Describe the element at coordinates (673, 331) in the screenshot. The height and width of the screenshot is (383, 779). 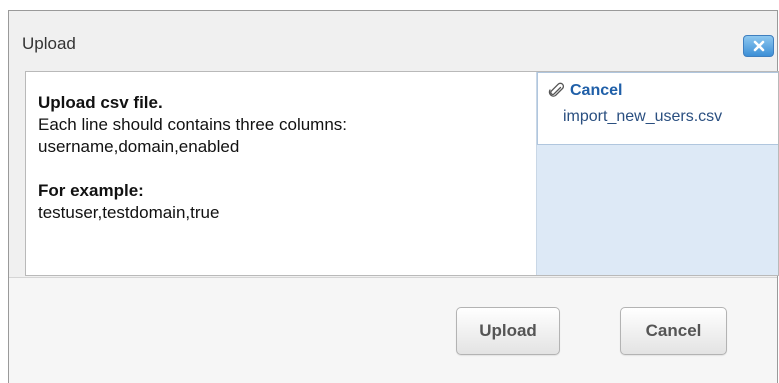
I see `cancel-button: Cancel` at that location.